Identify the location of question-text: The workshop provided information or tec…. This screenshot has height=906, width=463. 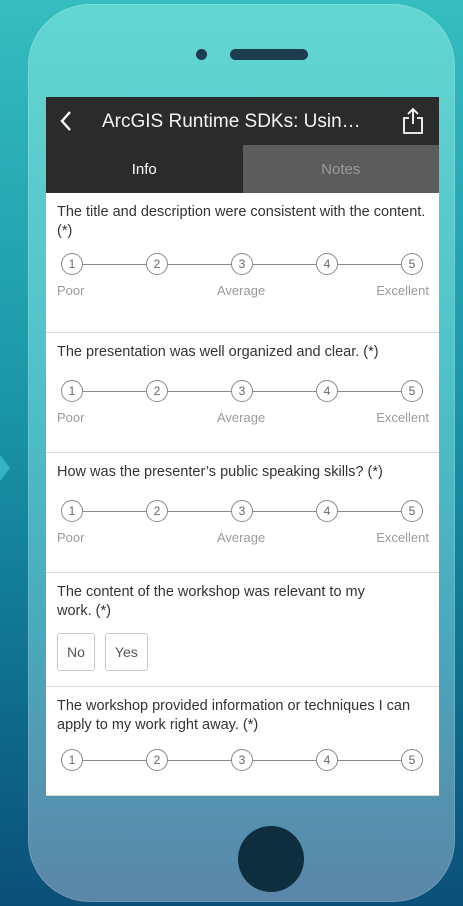
(234, 715).